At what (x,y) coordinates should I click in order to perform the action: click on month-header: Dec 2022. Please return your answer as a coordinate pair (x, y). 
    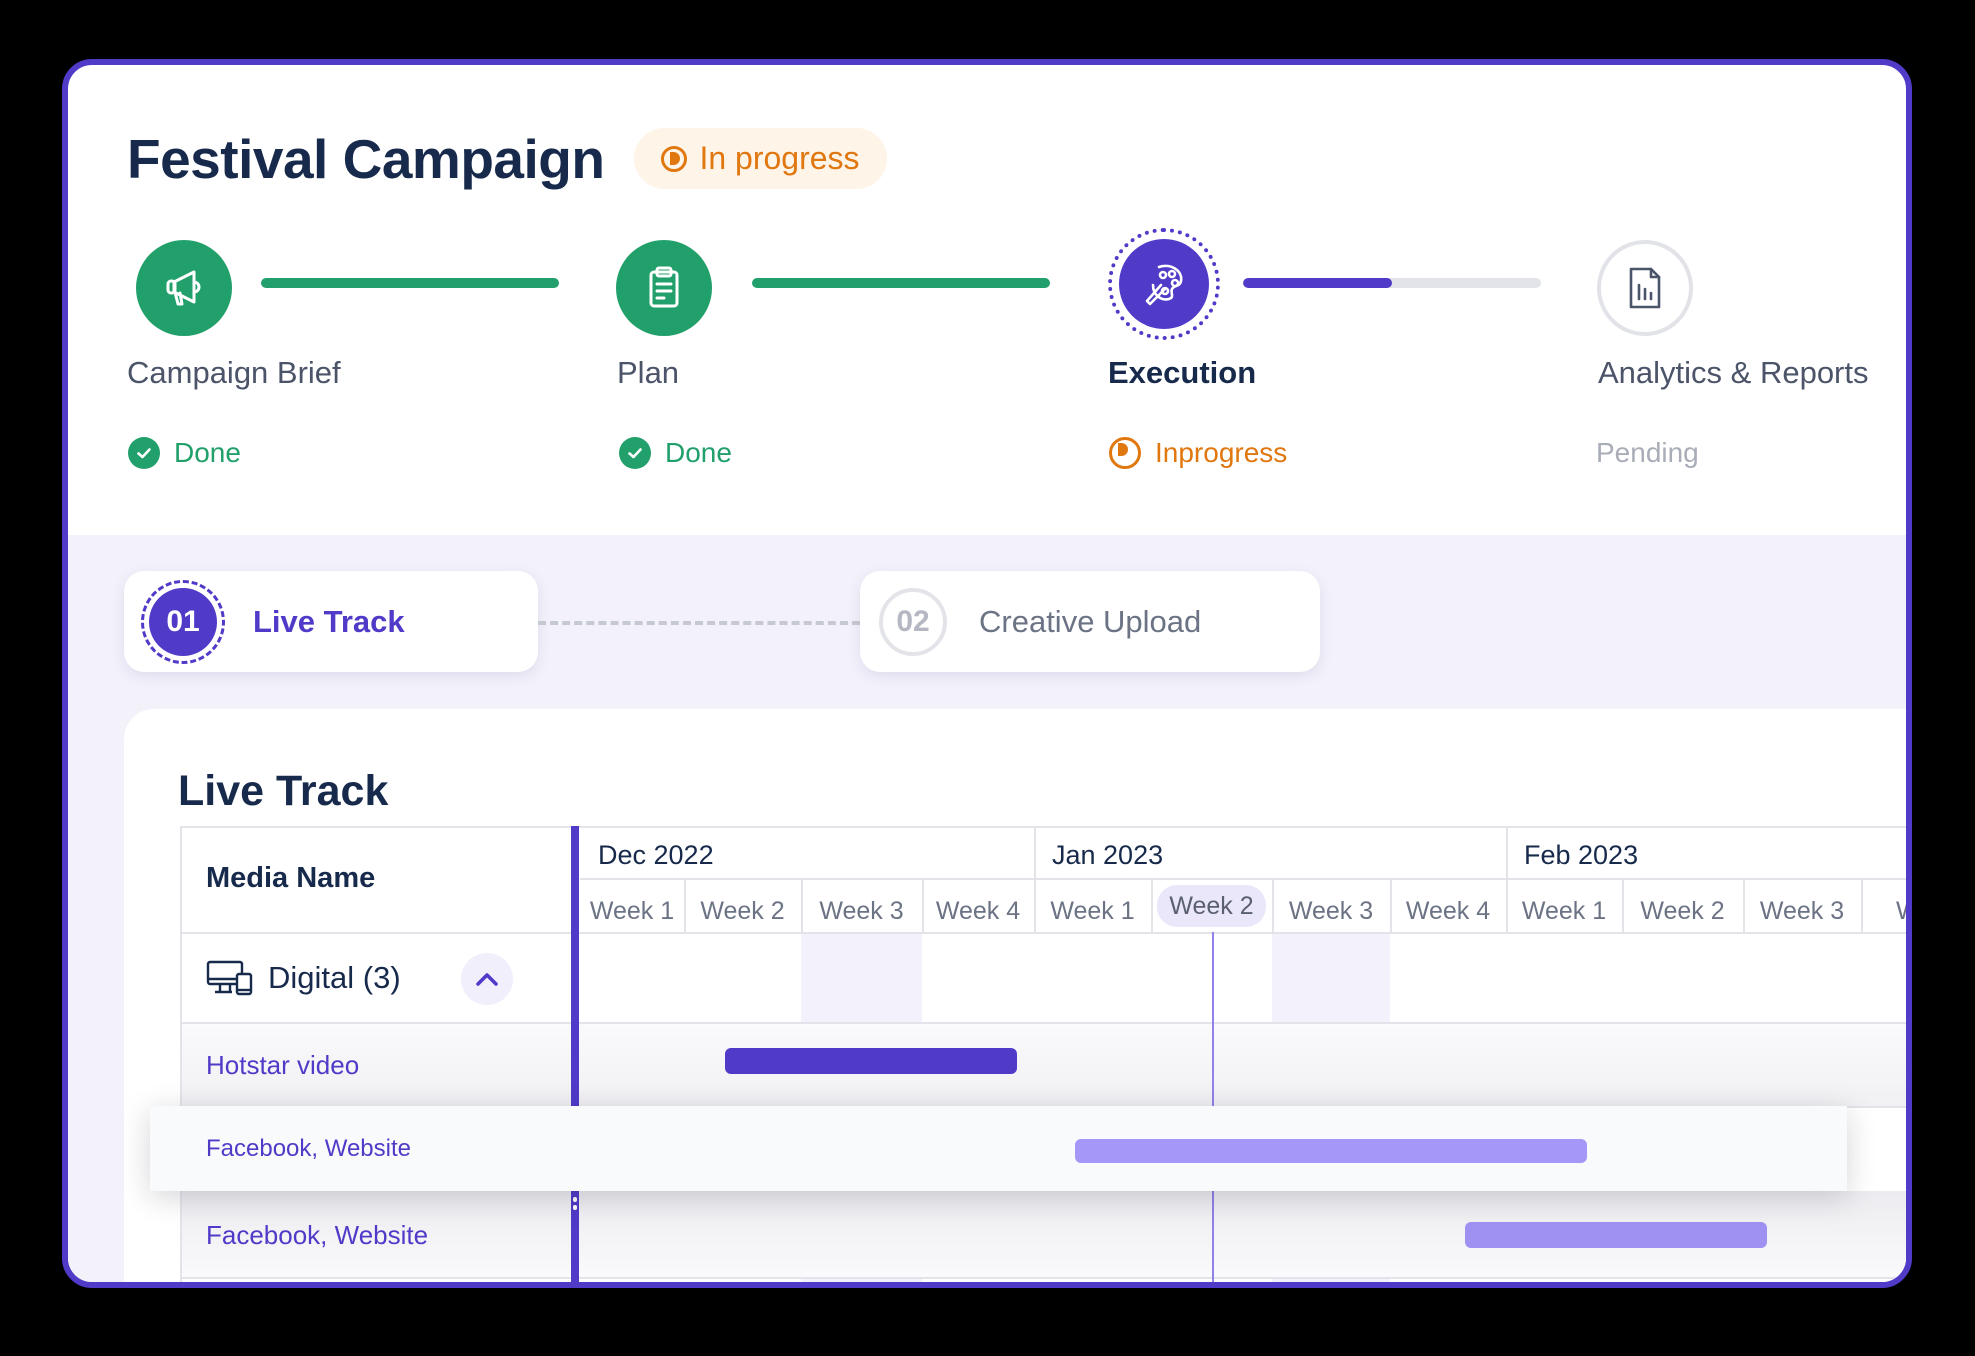
    Looking at the image, I should click on (656, 855).